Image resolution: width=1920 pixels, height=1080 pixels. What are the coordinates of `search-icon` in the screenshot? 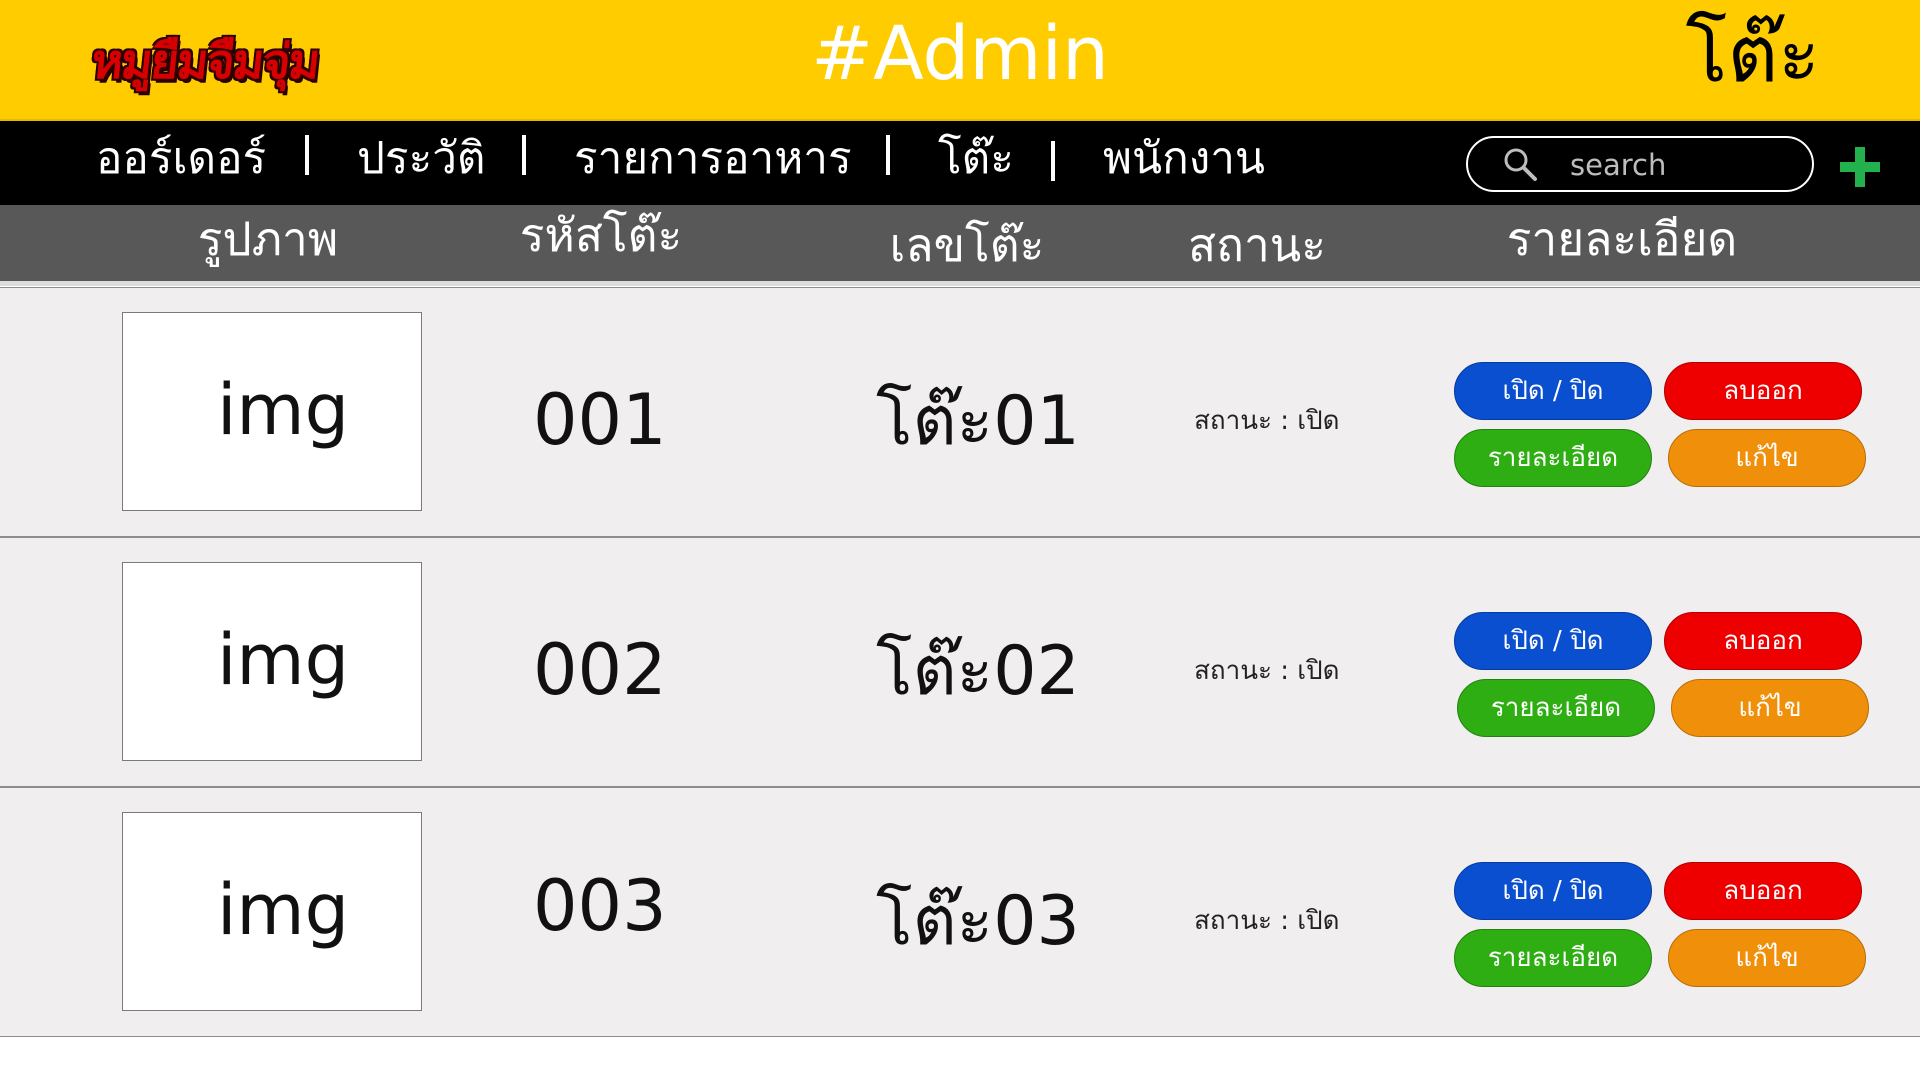 It's located at (1520, 164).